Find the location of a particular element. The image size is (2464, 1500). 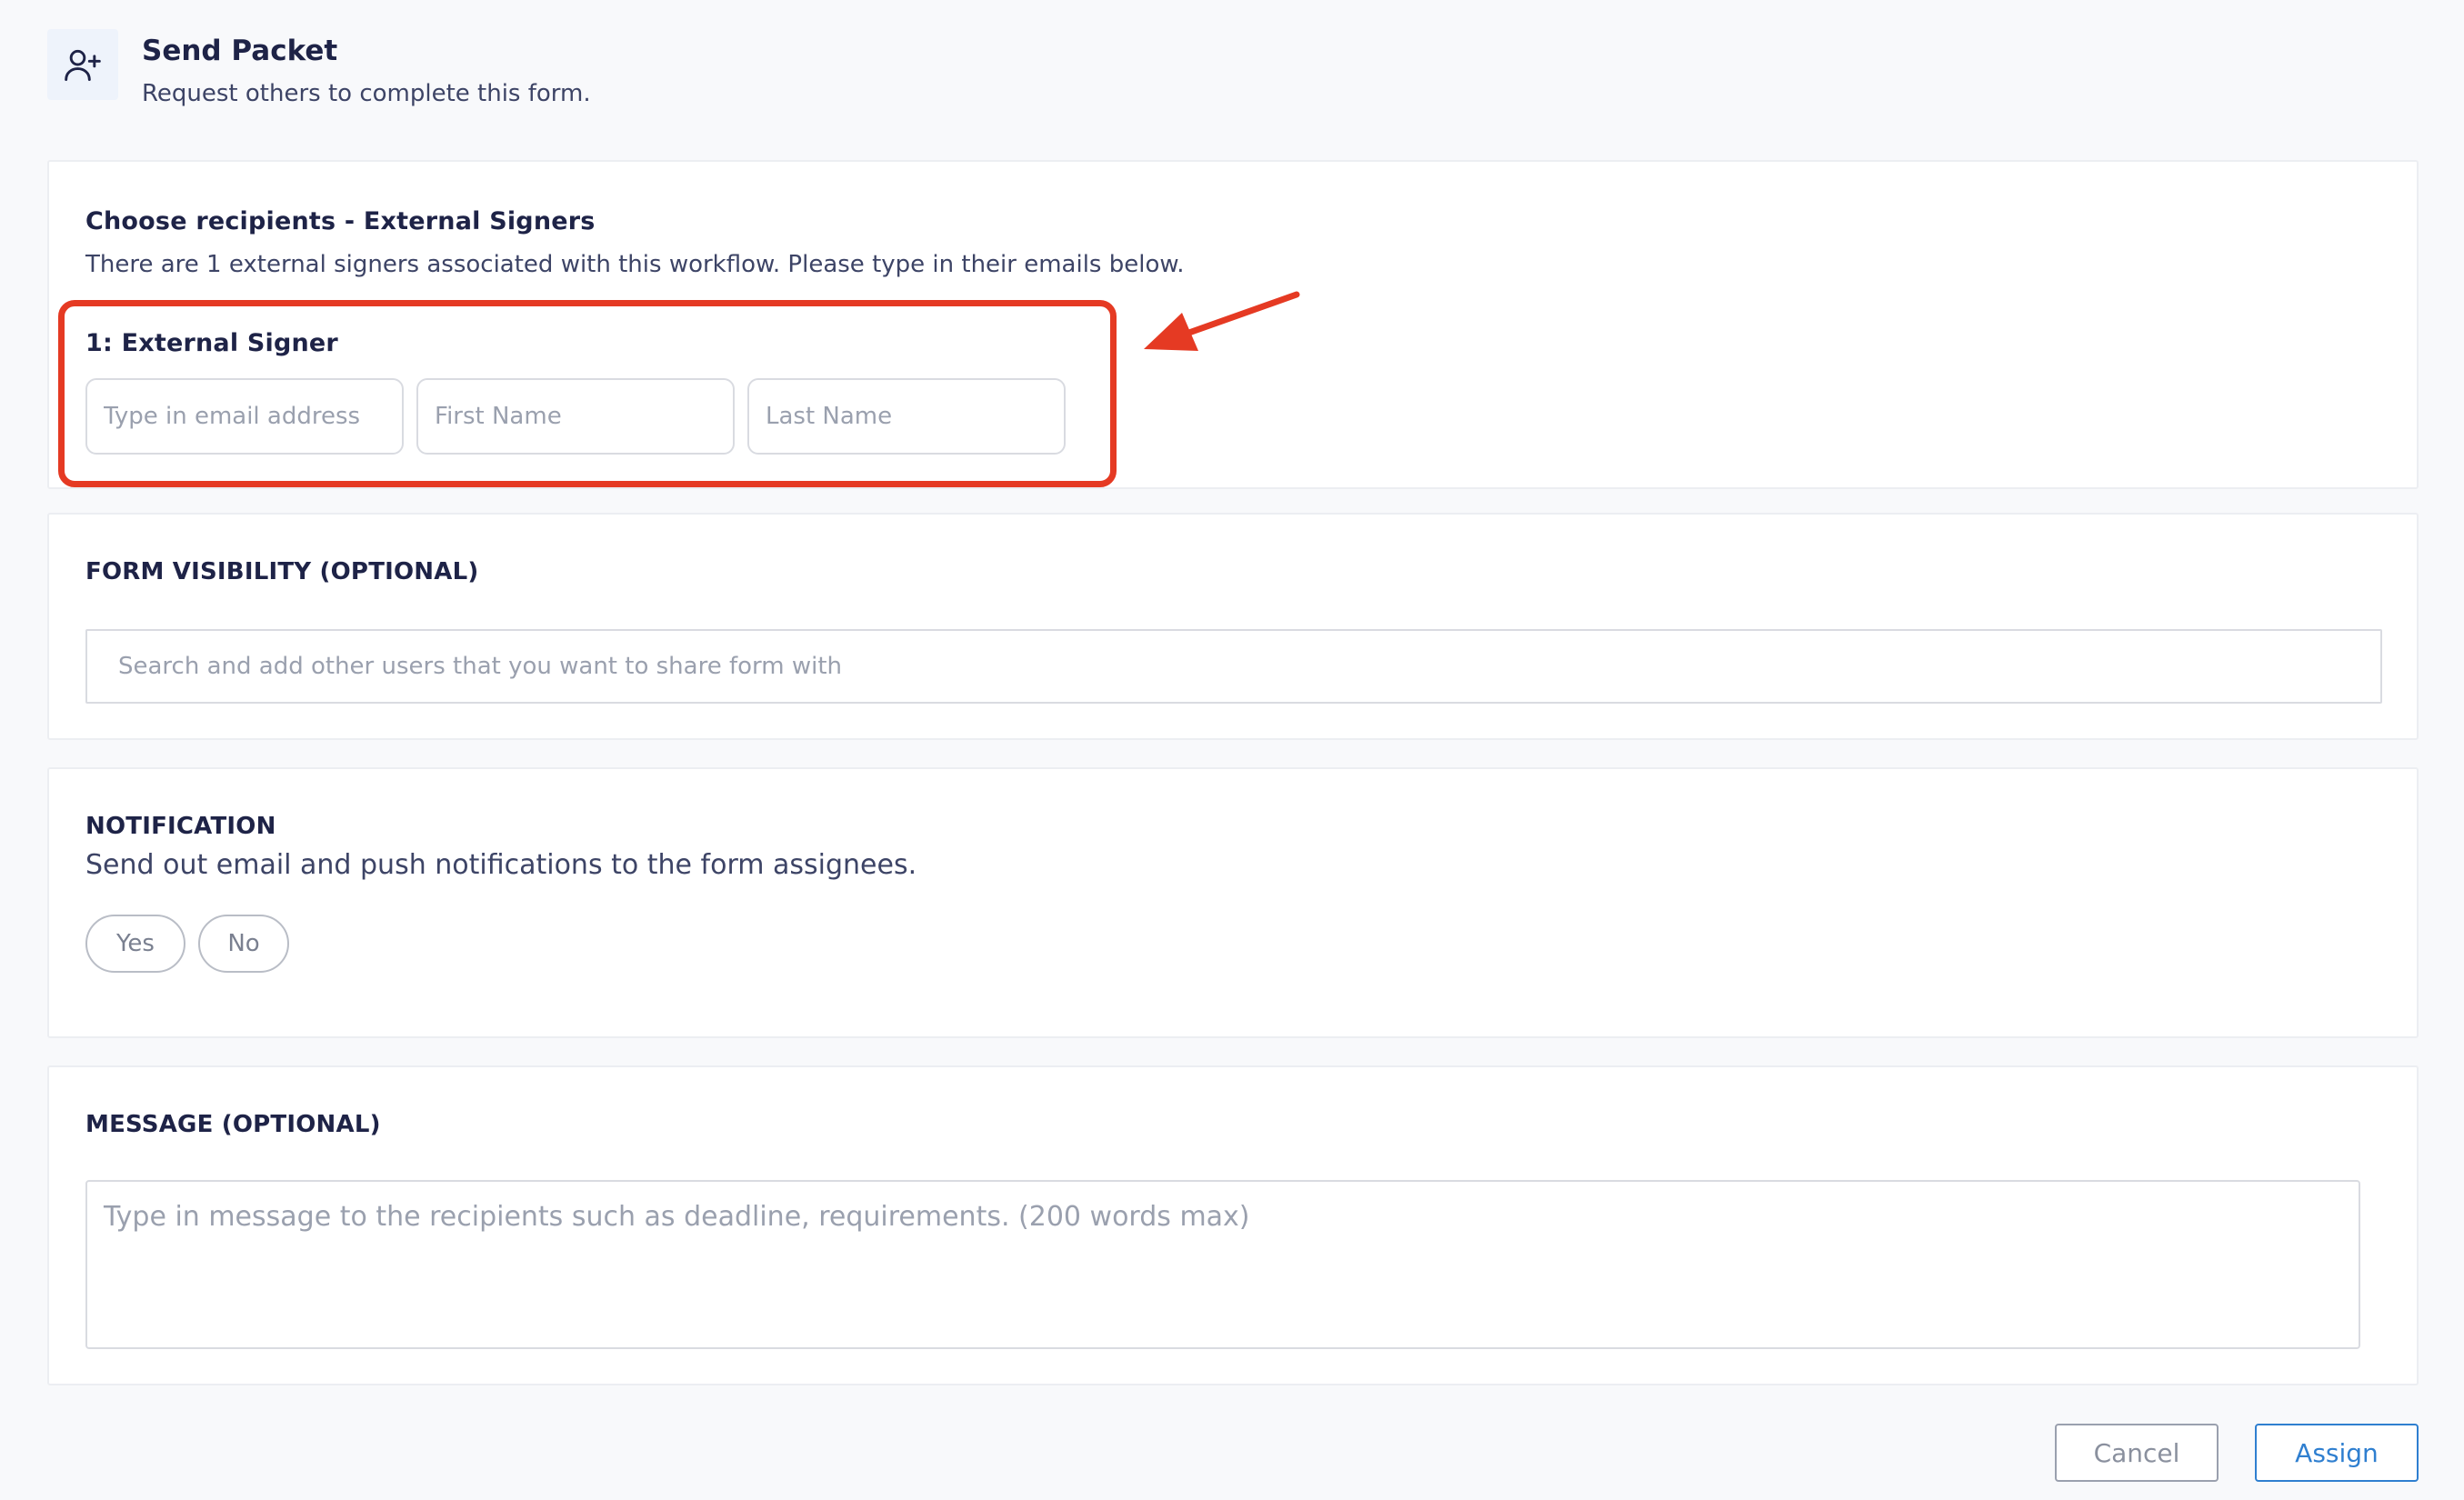

share-users-search-input is located at coordinates (1234, 667).